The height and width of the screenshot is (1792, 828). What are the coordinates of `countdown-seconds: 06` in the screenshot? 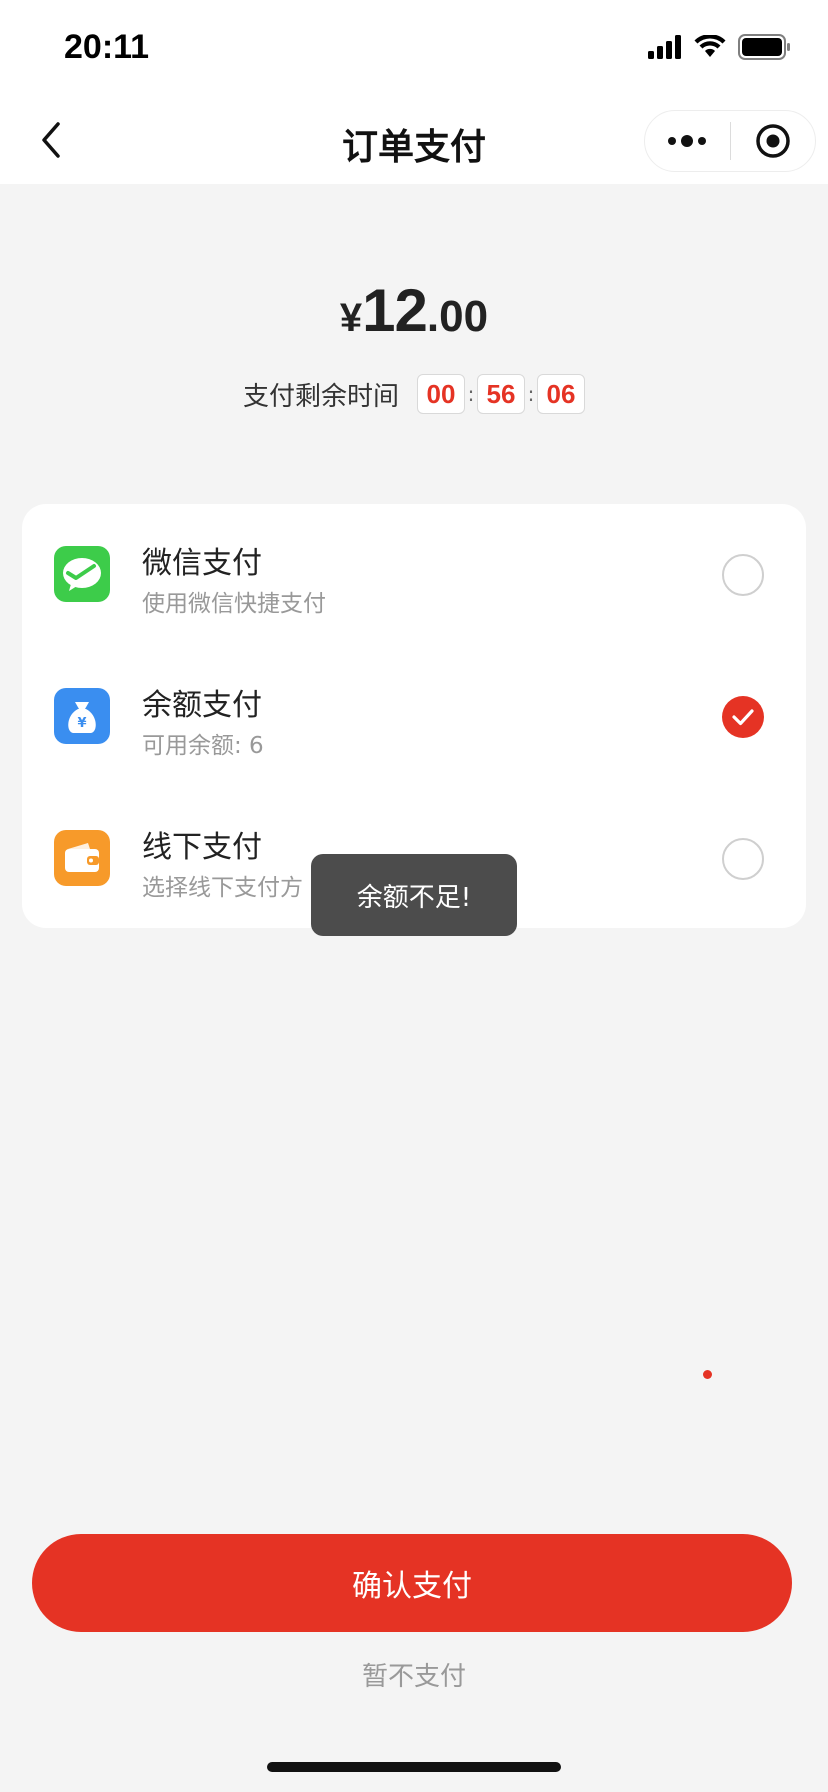 It's located at (561, 394).